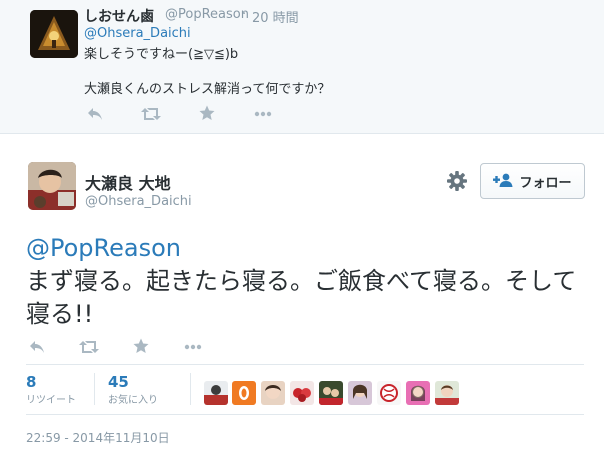 The width and height of the screenshot is (604, 454). I want to click on favorite-label: お気に入り, so click(133, 400).